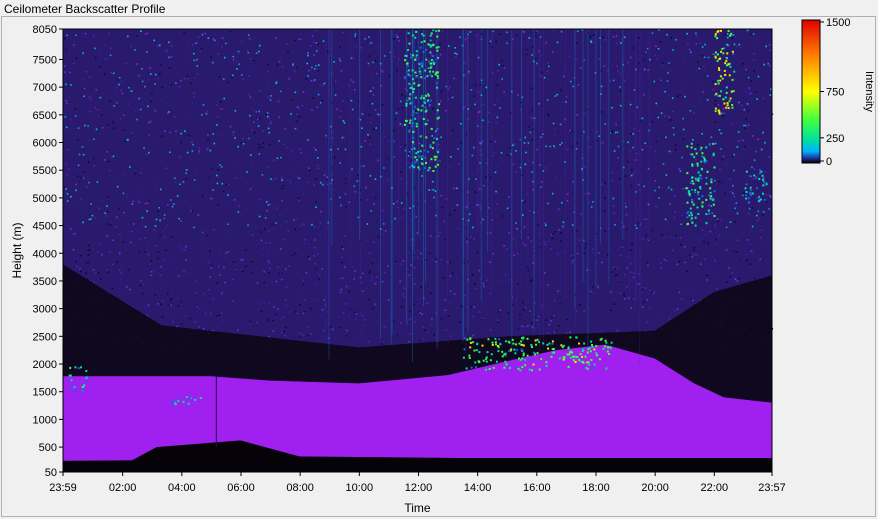 Image resolution: width=878 pixels, height=519 pixels. What do you see at coordinates (811, 91) in the screenshot?
I see `colorbar-gradient` at bounding box center [811, 91].